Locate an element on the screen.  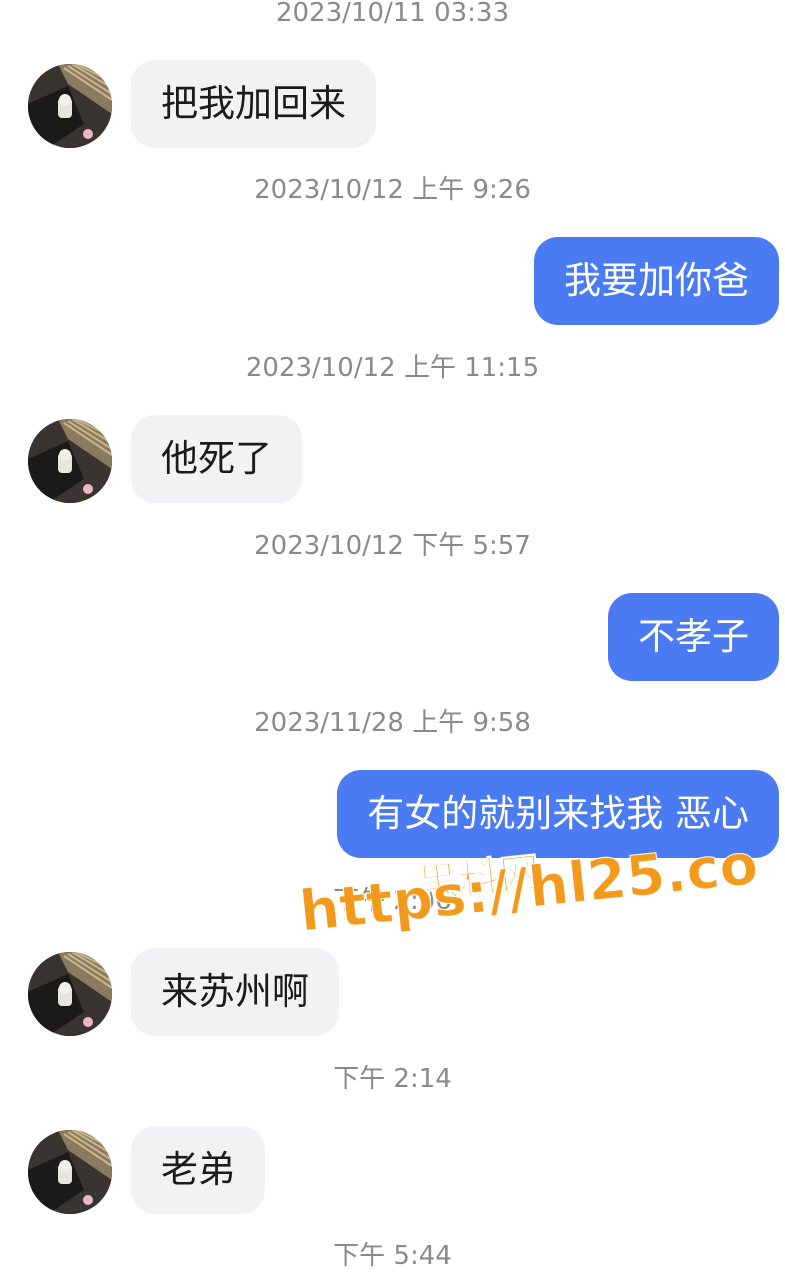
outgoing-message-bubble: 不孝子 is located at coordinates (693, 637).